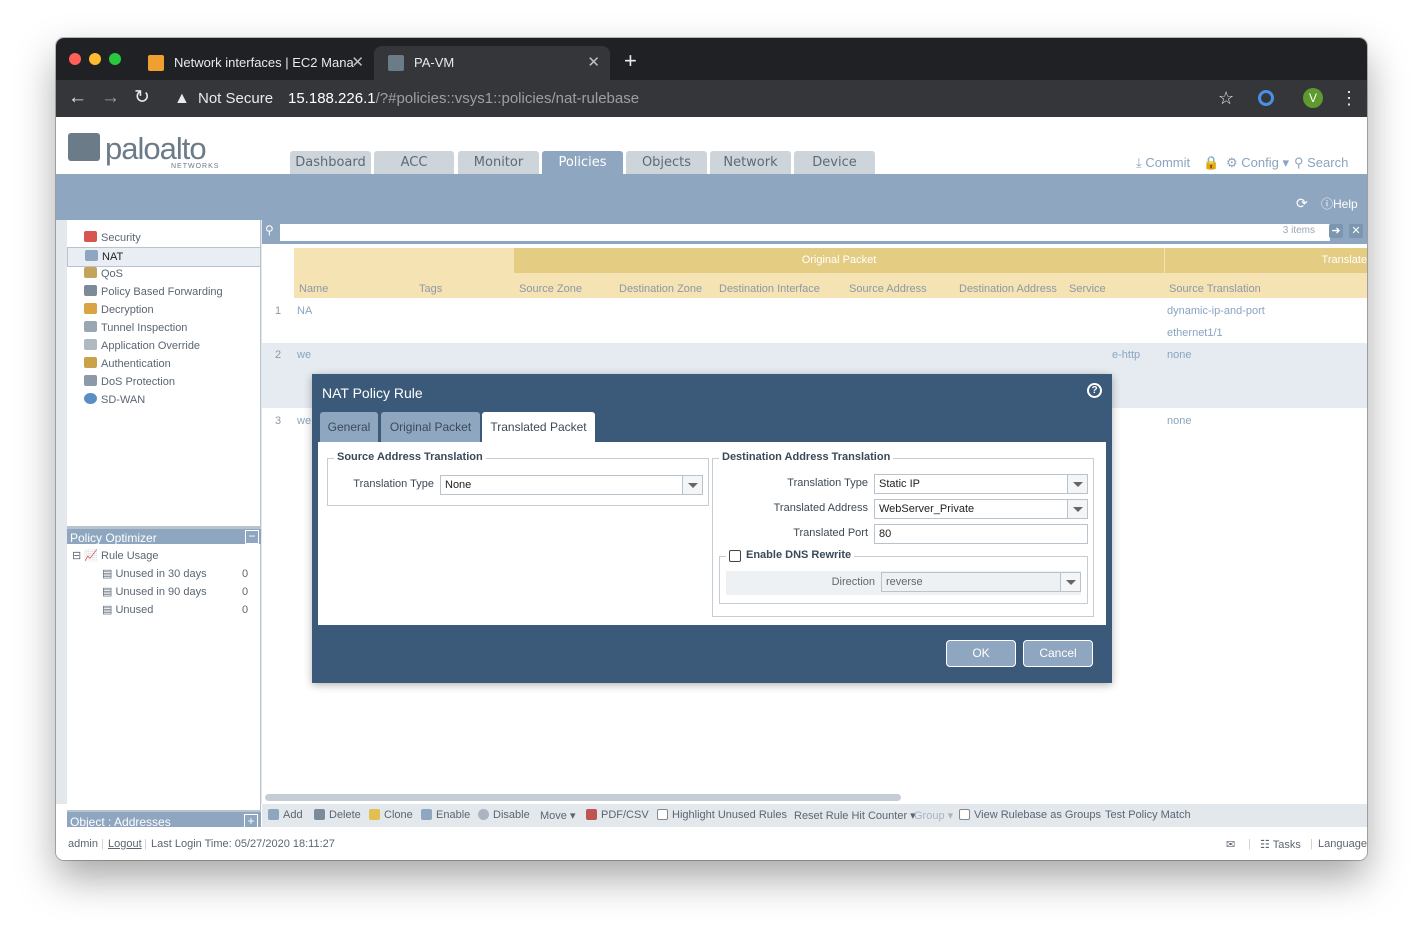 This screenshot has width=1423, height=935. Describe the element at coordinates (498, 162) in the screenshot. I see `tab-monitor: Monitor` at that location.